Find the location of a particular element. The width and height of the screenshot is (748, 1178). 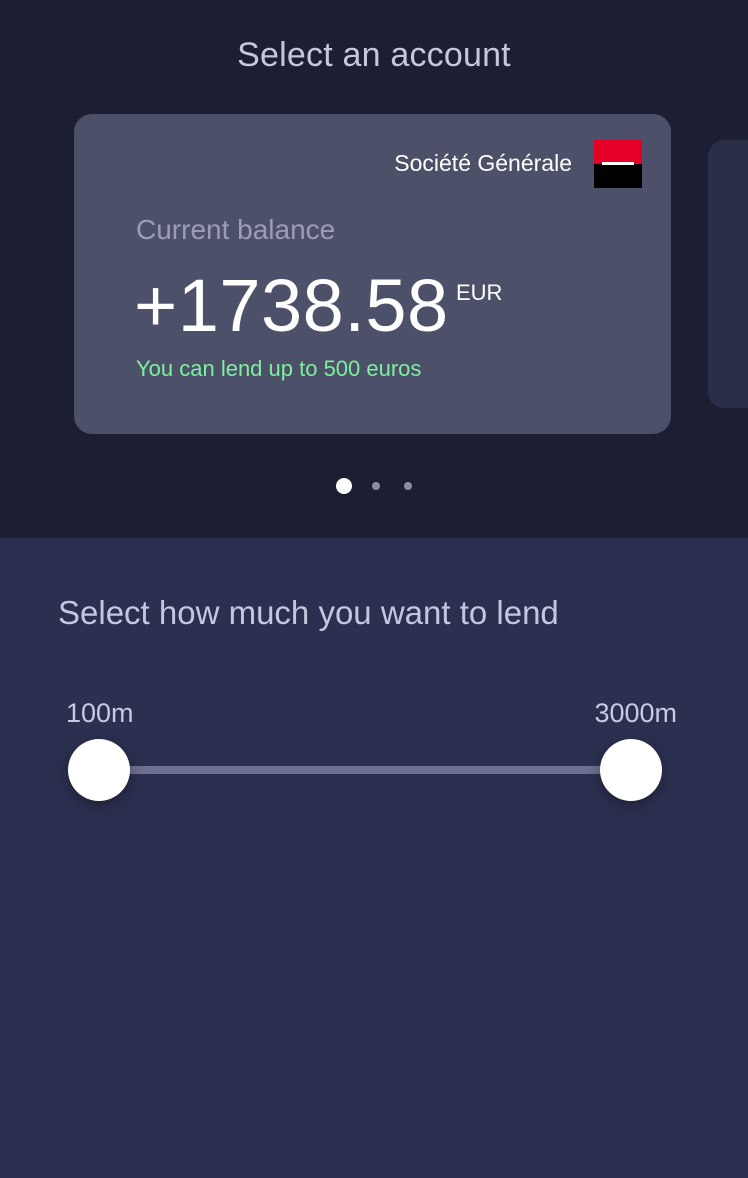

lend-section-title: Select how much you want to lend is located at coordinates (308, 612).